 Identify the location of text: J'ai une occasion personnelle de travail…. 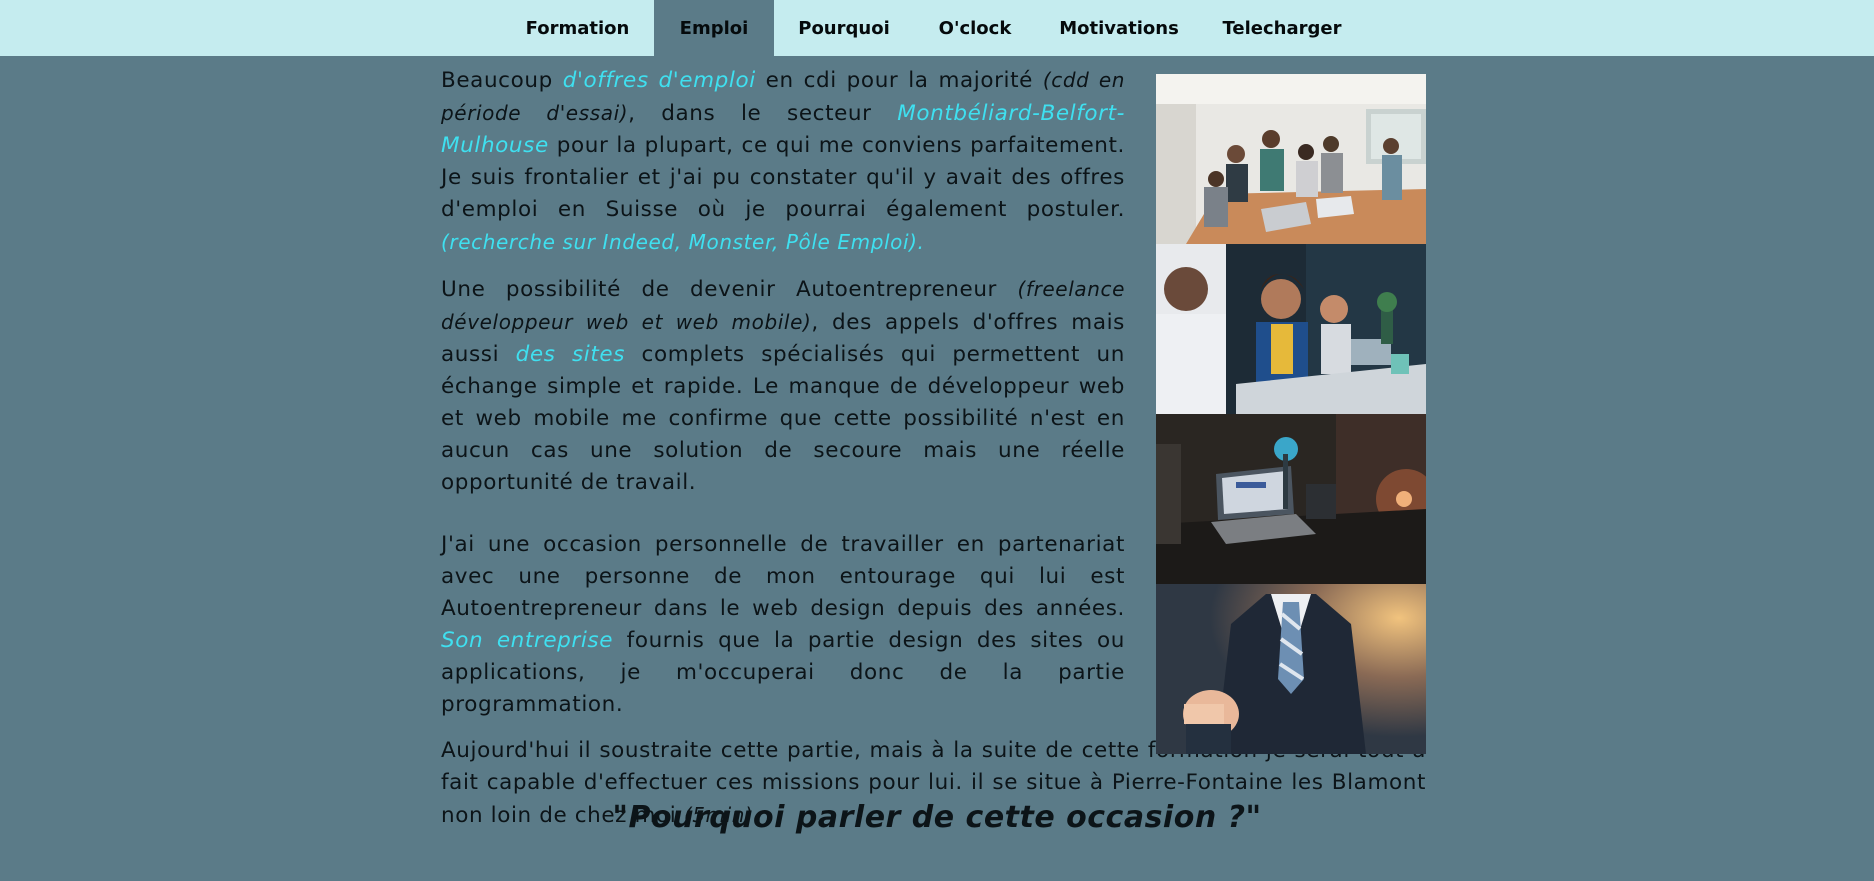
(783, 576).